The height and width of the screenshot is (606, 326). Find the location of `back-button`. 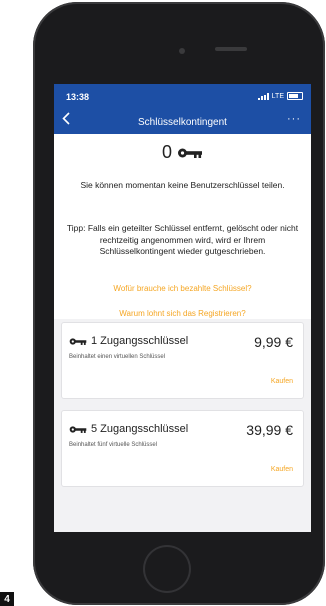

back-button is located at coordinates (66, 121).